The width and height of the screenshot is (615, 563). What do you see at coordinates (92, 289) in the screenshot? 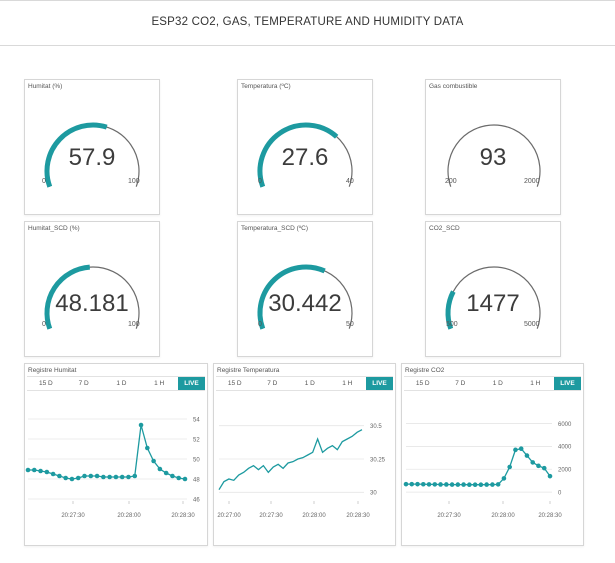
I see `gauge-card-humitat-scd: Humitat_SCD (%) 48.181 0 100` at bounding box center [92, 289].